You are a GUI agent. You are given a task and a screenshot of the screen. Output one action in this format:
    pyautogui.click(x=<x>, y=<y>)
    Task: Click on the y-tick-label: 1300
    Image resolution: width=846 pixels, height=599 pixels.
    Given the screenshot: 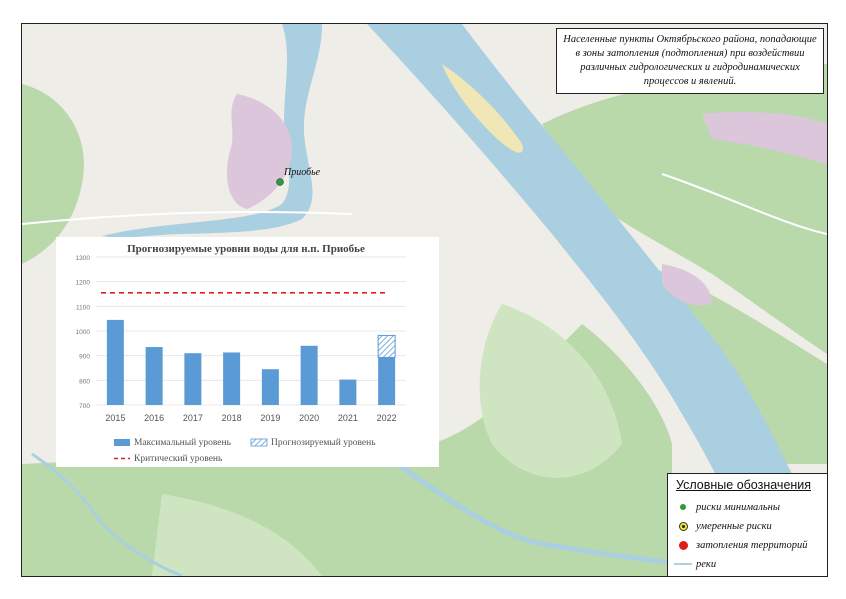 What is the action you would take?
    pyautogui.click(x=83, y=258)
    